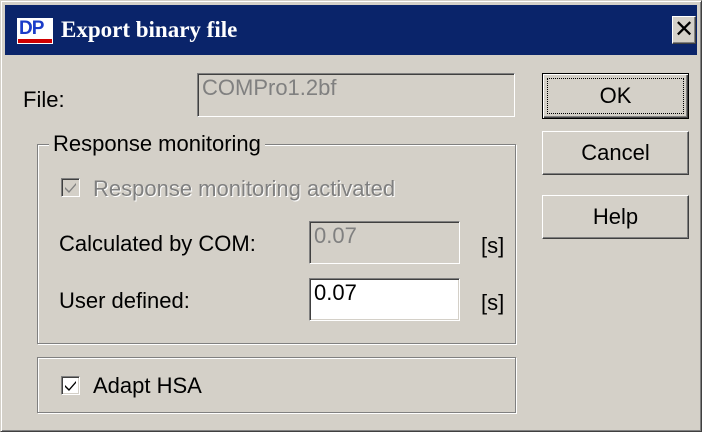 The height and width of the screenshot is (432, 702). I want to click on file-field: COMPro1.2bf, so click(356, 95).